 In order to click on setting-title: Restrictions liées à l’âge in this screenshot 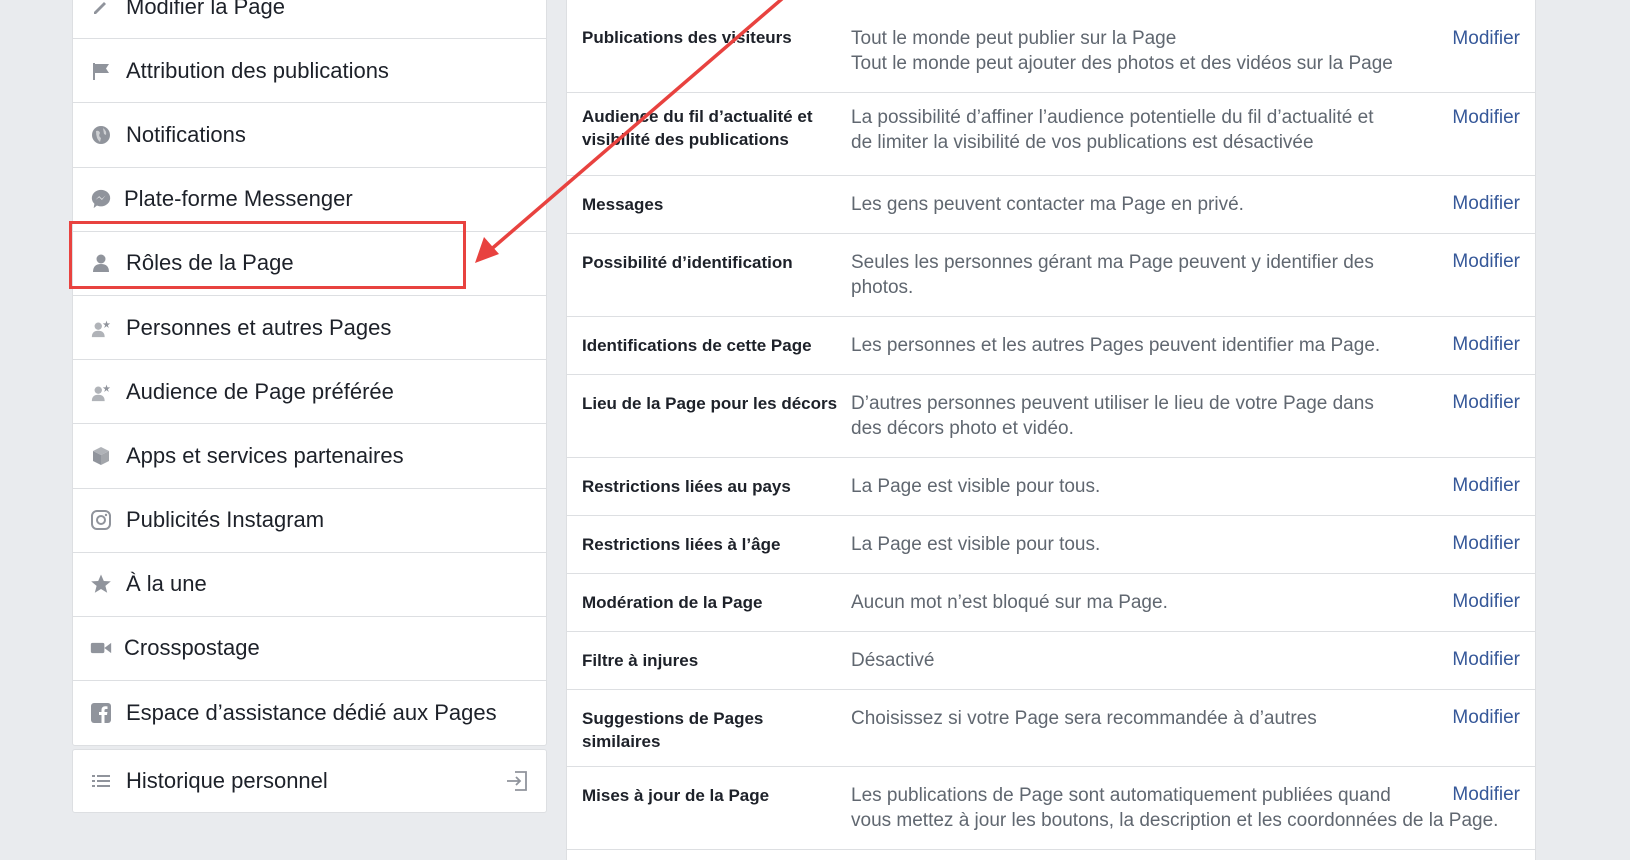, I will do `click(681, 544)`.